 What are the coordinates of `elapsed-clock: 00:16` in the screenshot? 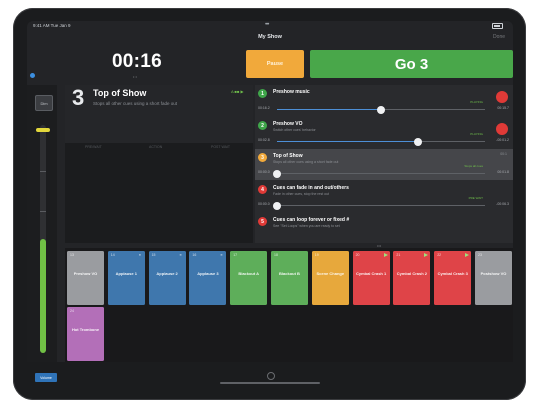 It's located at (137, 61).